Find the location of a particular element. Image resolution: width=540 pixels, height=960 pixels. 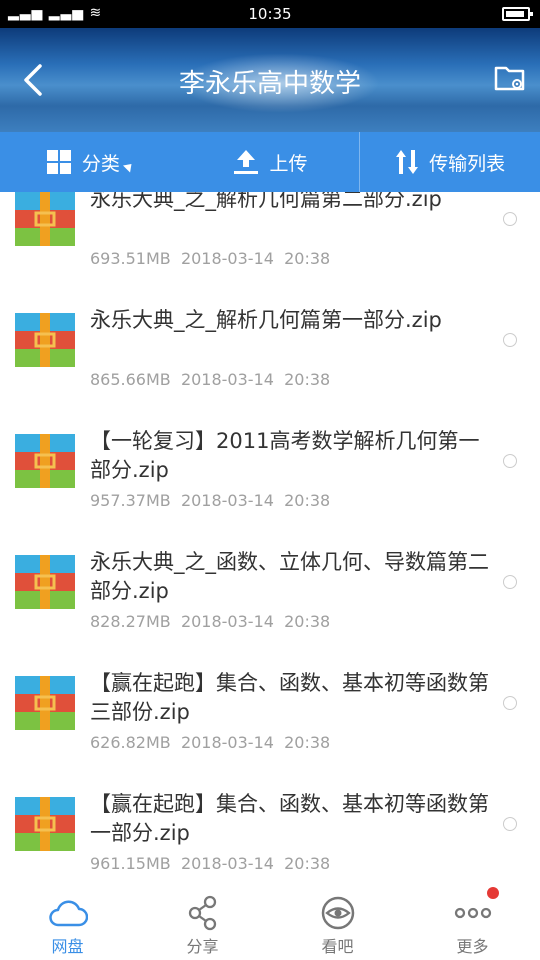

file-name: 【赢在起跑】集合、函数、基本初等函数第三部份.zip is located at coordinates (289, 697).